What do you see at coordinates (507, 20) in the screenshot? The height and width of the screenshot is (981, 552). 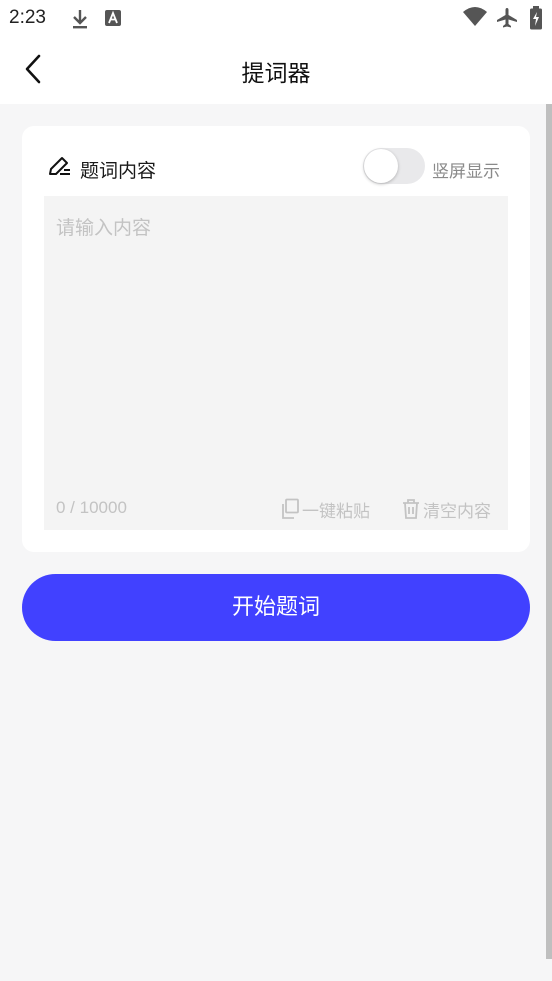 I see `airplane-icon` at bounding box center [507, 20].